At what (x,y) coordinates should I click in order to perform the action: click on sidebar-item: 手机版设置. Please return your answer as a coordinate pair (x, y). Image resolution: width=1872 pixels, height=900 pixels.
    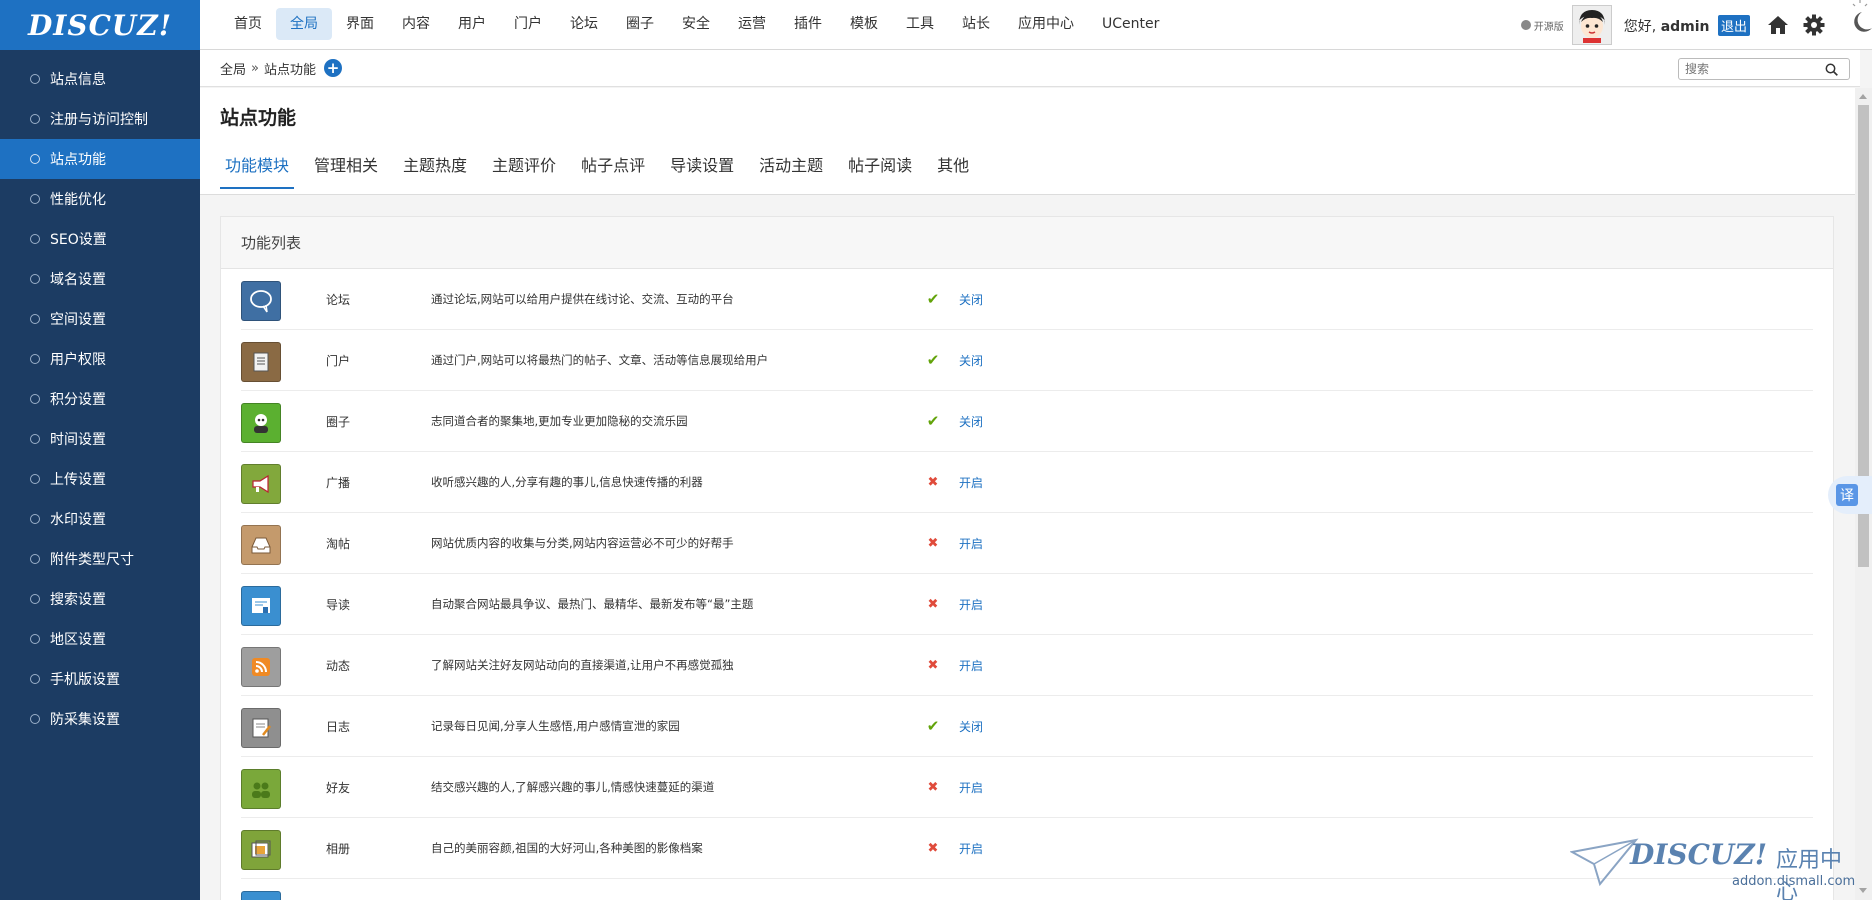
    Looking at the image, I should click on (100, 679).